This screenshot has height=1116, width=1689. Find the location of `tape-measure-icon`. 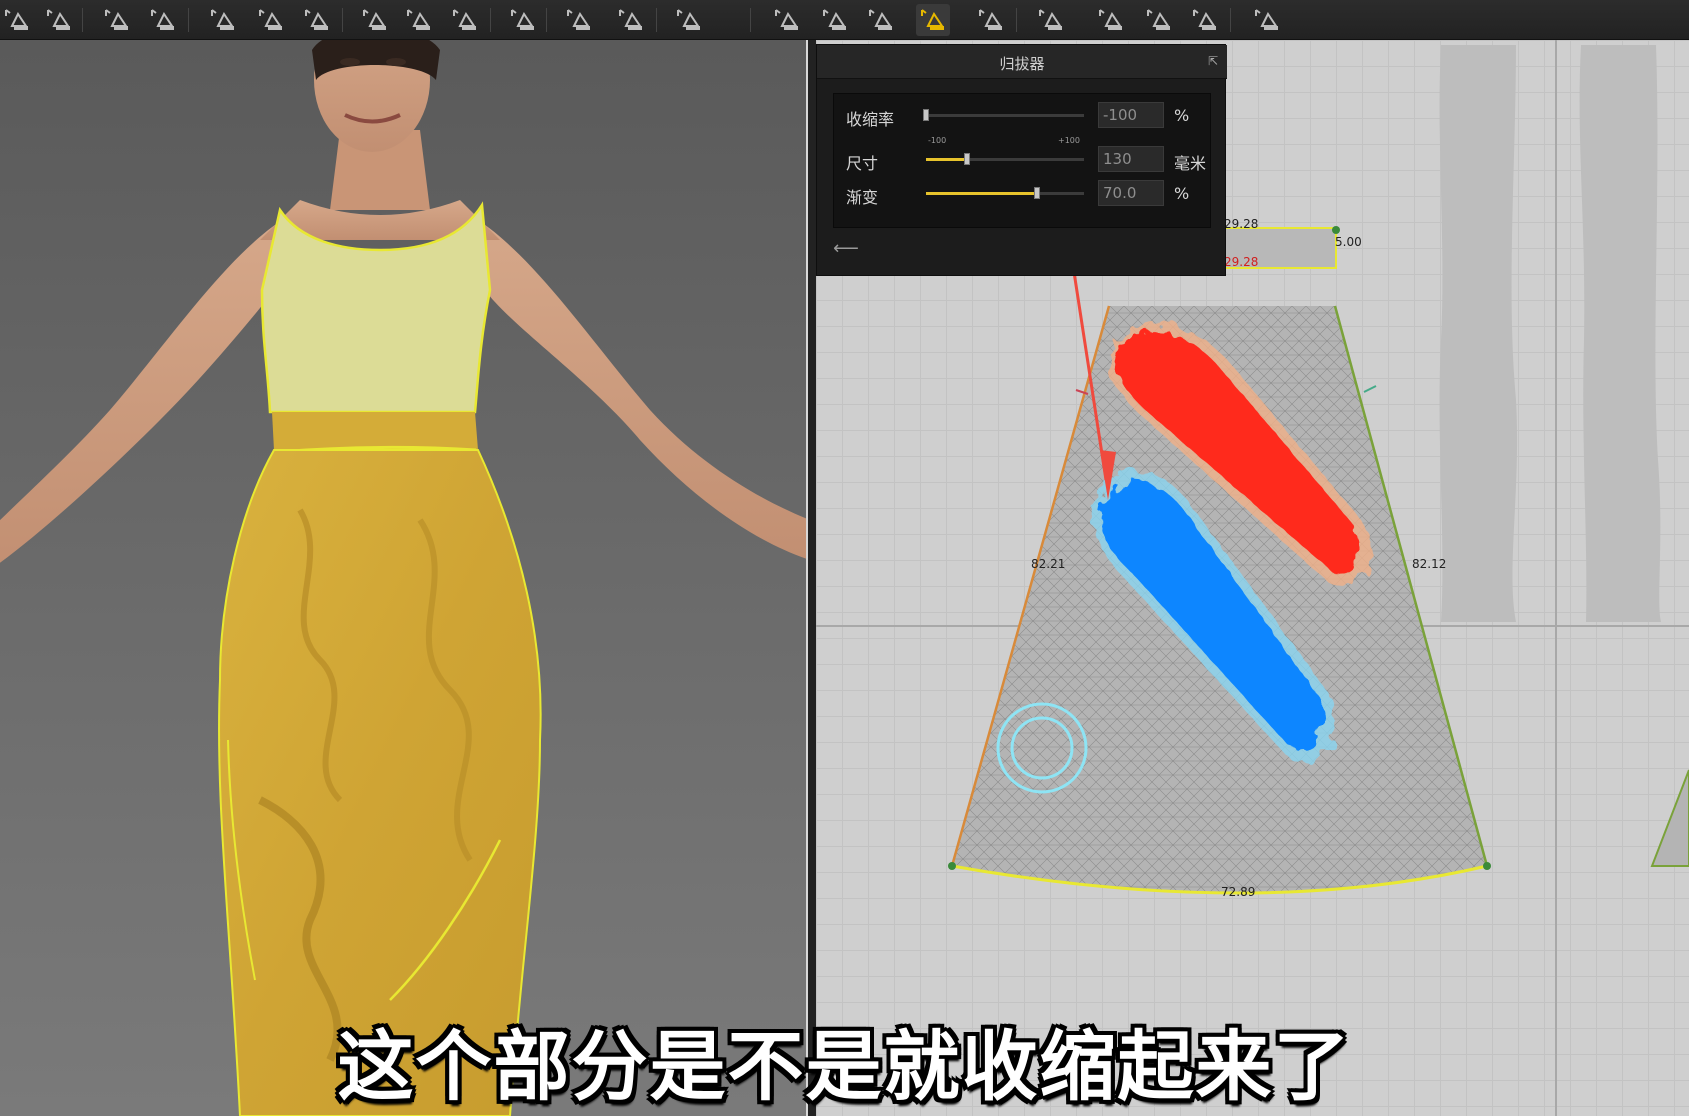

tape-measure-icon is located at coordinates (1205, 20).